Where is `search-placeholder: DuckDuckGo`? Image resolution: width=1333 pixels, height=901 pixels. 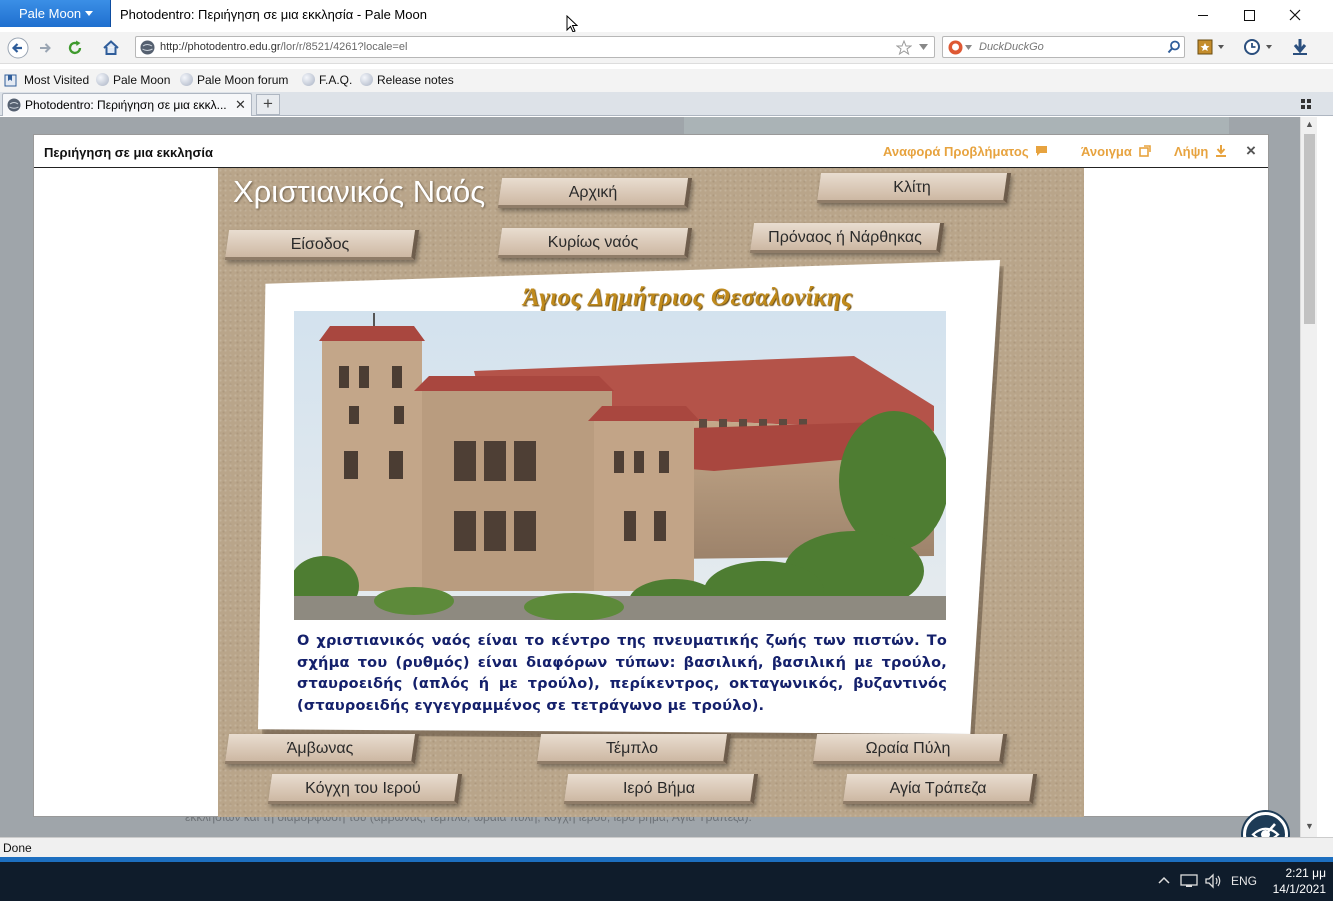
search-placeholder: DuckDuckGo is located at coordinates (1011, 47).